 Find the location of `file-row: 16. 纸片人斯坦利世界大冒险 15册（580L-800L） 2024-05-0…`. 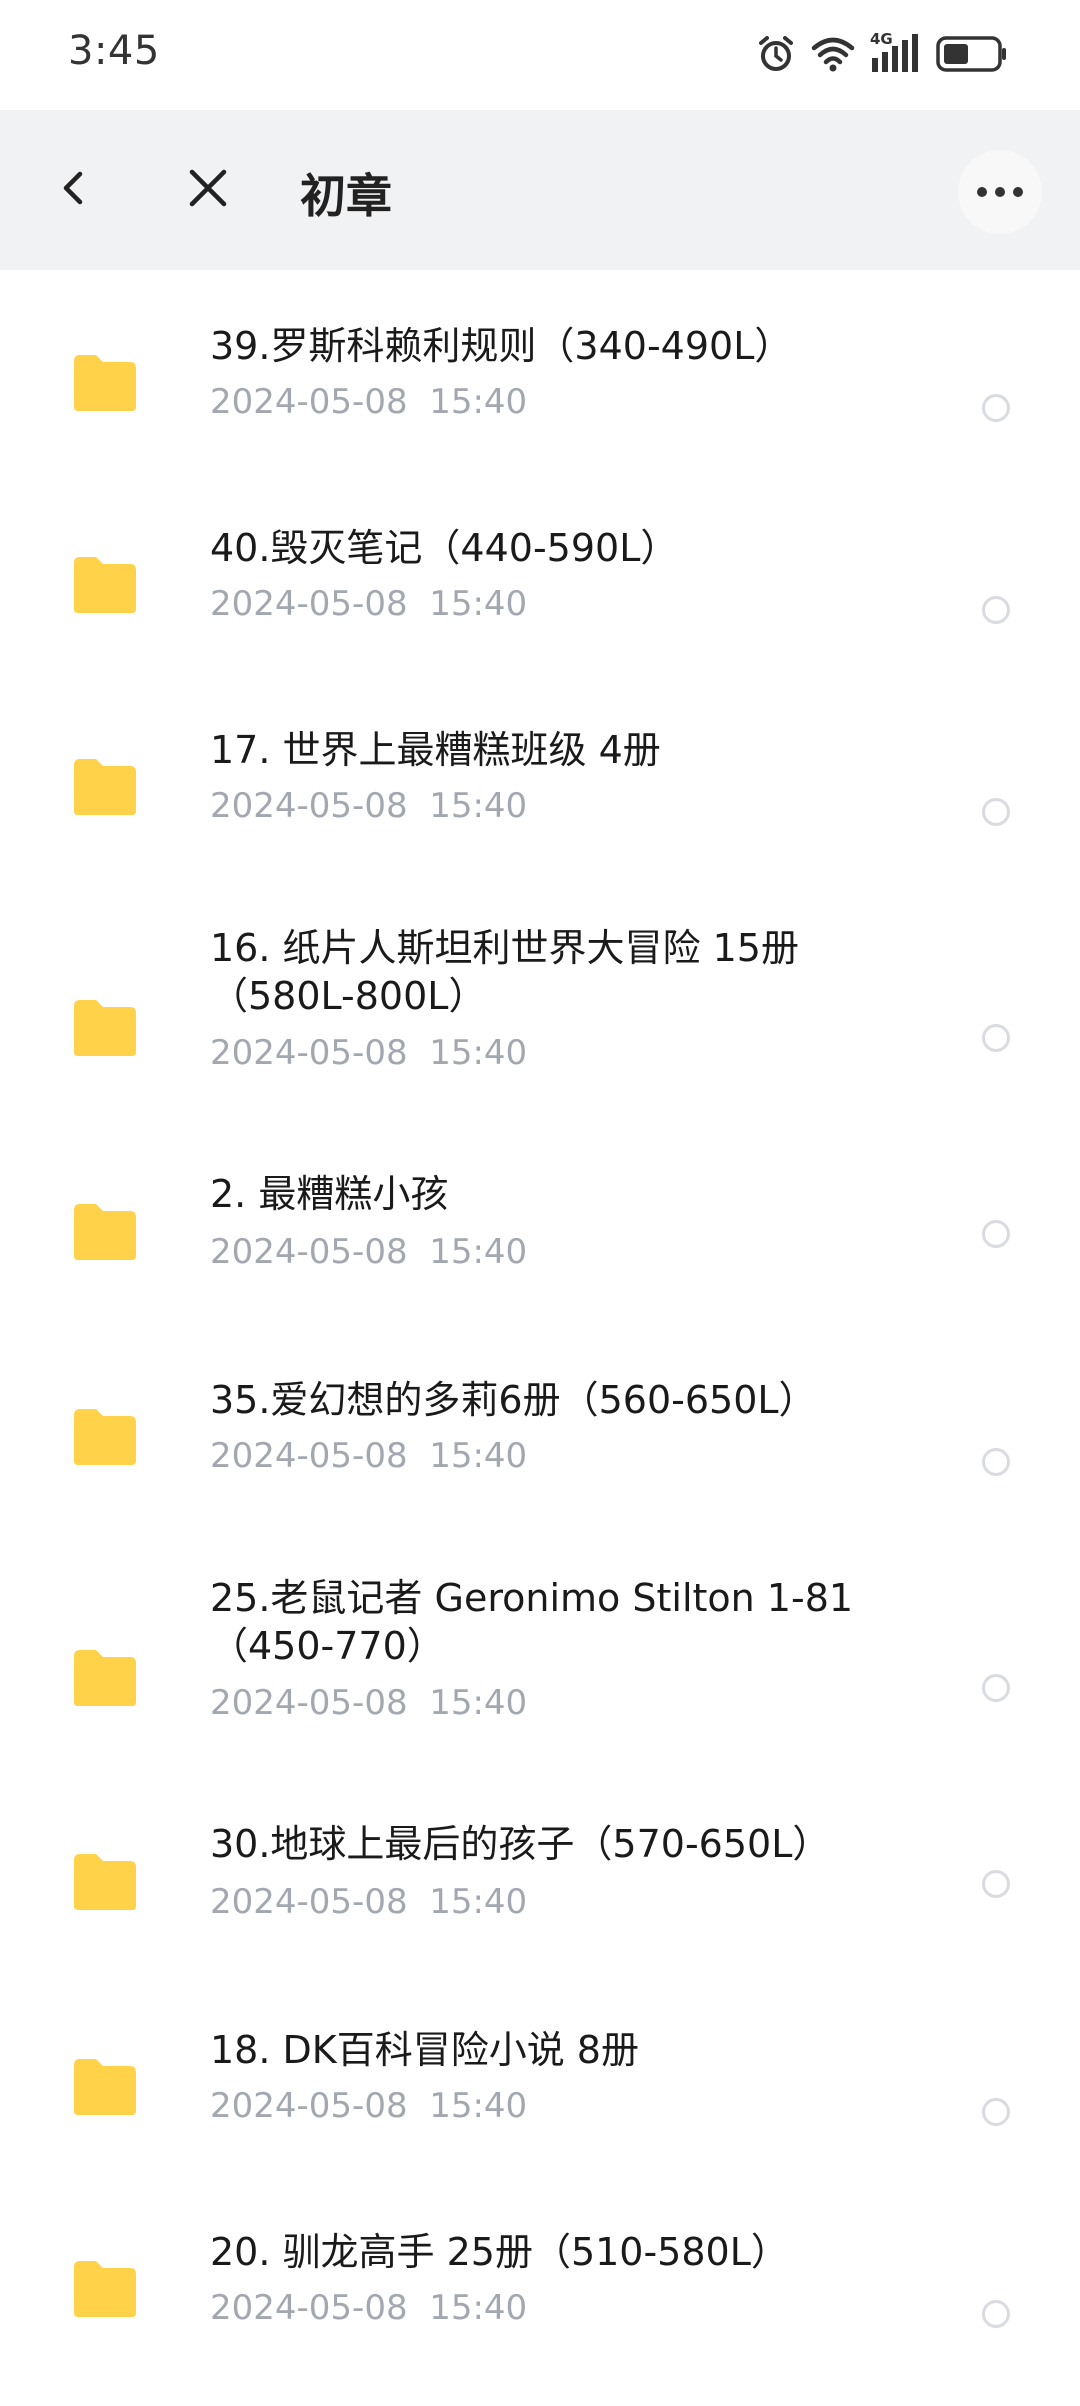

file-row: 16. 纸片人斯坦利世界大冒险 15册（580L-800L） 2024-05-0… is located at coordinates (540, 1028).